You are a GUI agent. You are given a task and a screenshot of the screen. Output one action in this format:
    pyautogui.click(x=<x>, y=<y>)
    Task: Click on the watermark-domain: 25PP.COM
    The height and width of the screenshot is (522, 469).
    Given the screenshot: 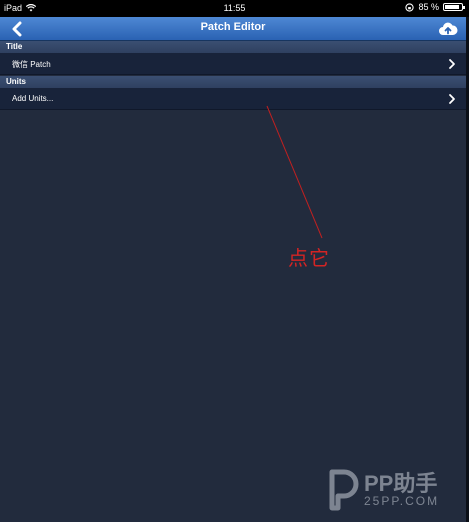 What is the action you would take?
    pyautogui.click(x=402, y=501)
    